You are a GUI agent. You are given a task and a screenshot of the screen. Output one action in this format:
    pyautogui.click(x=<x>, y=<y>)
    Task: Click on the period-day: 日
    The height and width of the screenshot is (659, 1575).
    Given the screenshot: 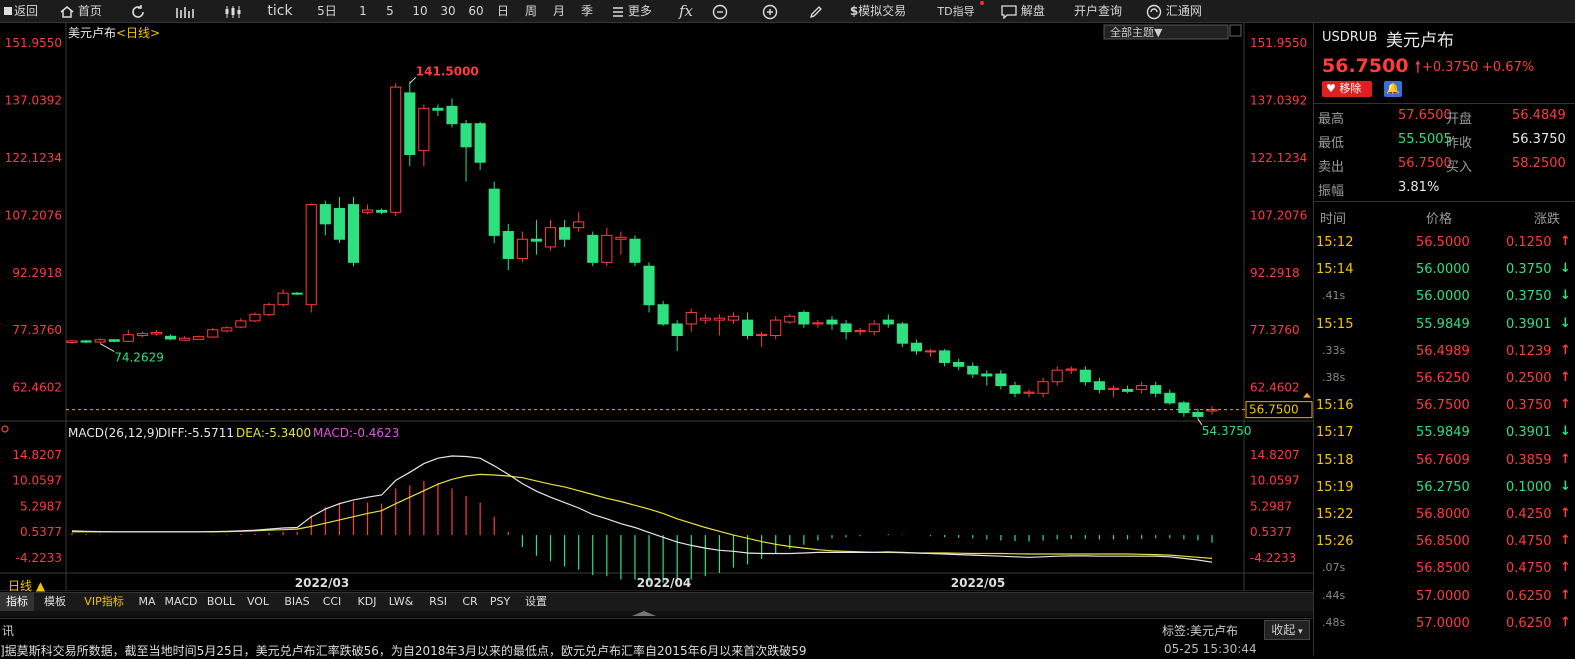 What is the action you would take?
    pyautogui.click(x=503, y=11)
    